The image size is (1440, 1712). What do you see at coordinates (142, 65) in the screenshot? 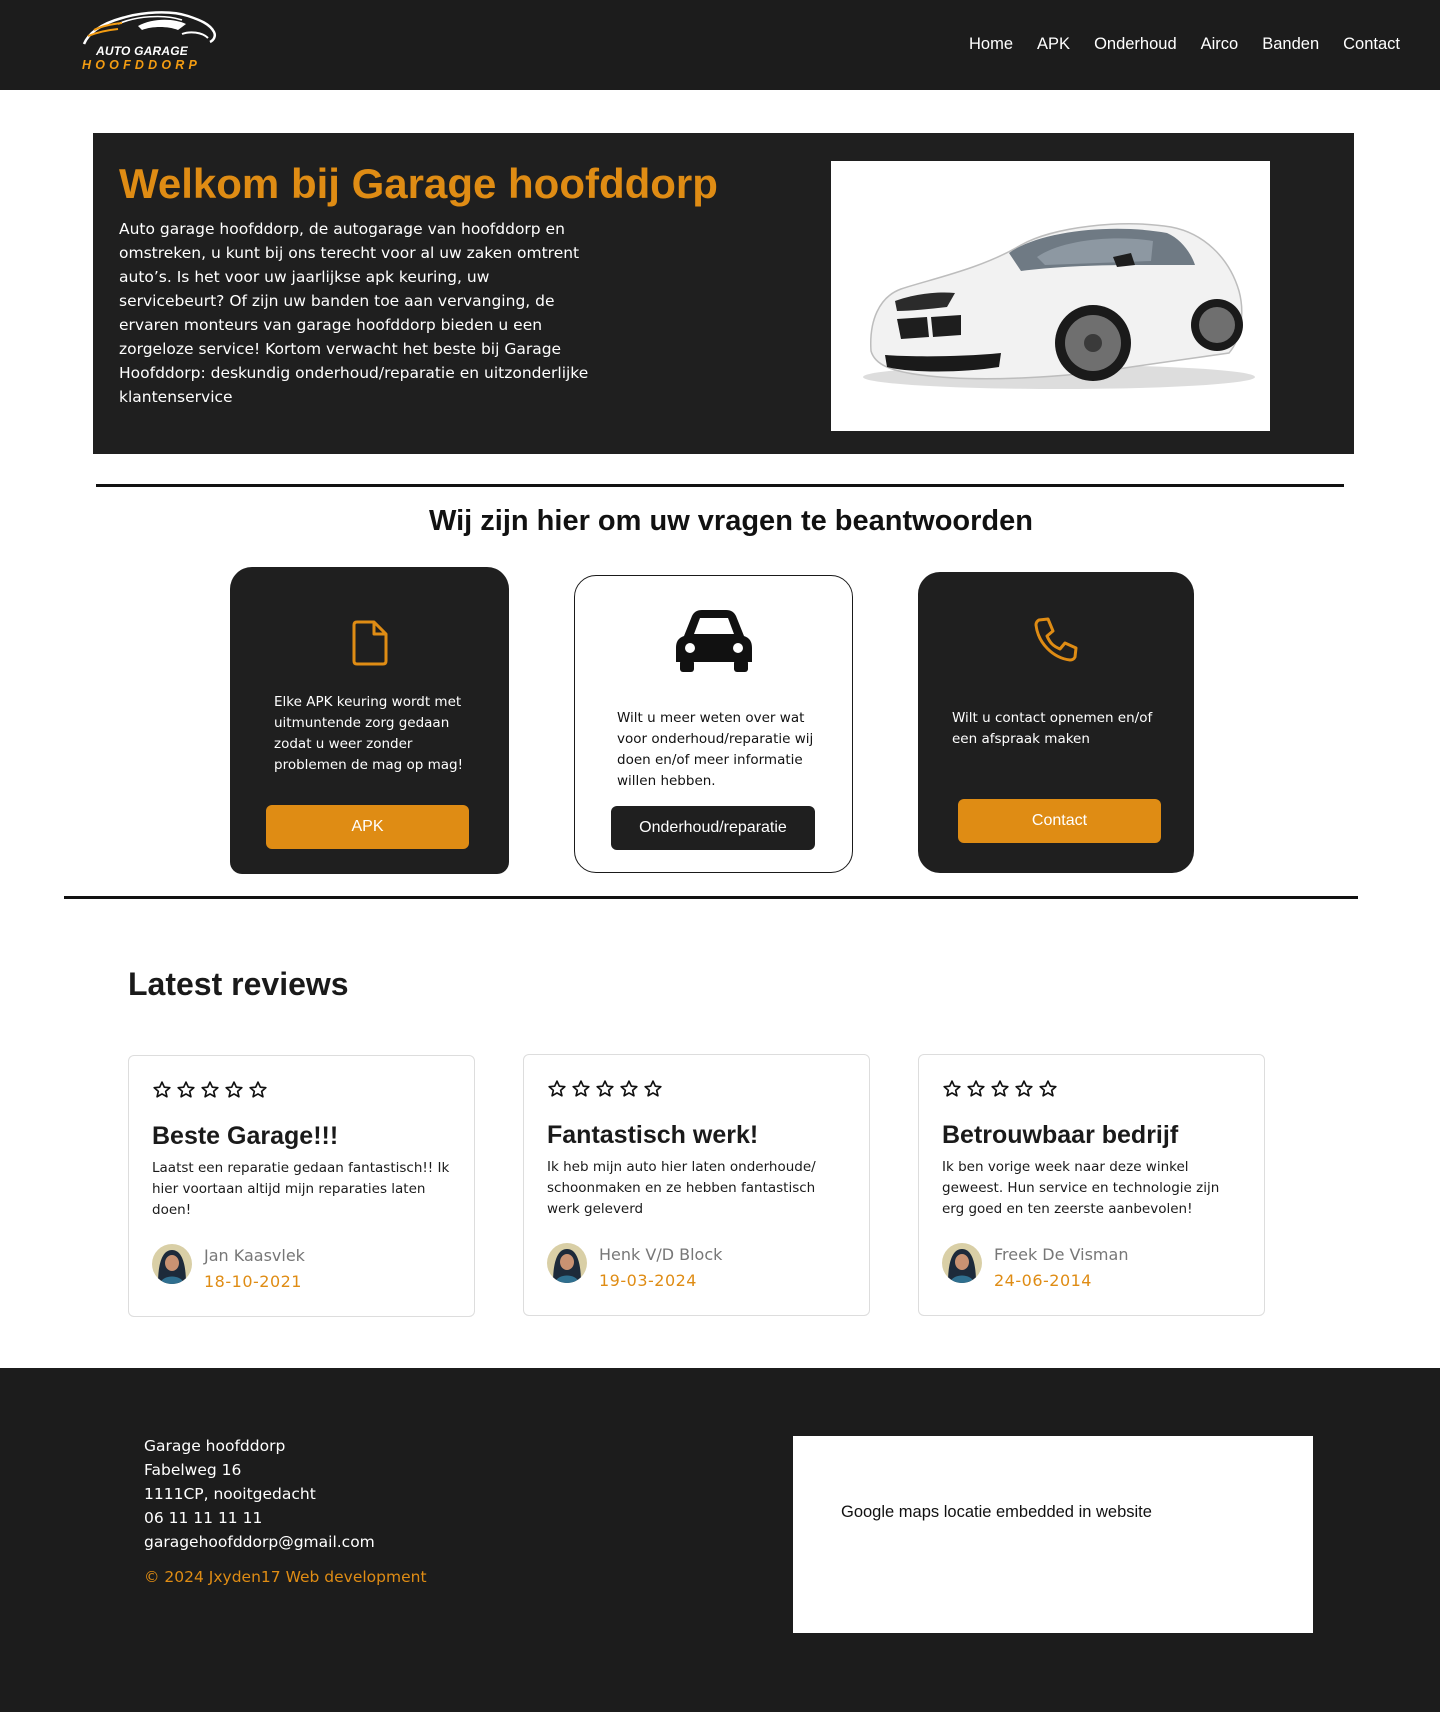
I see `logo-text-bottom: HOOFDDORP` at bounding box center [142, 65].